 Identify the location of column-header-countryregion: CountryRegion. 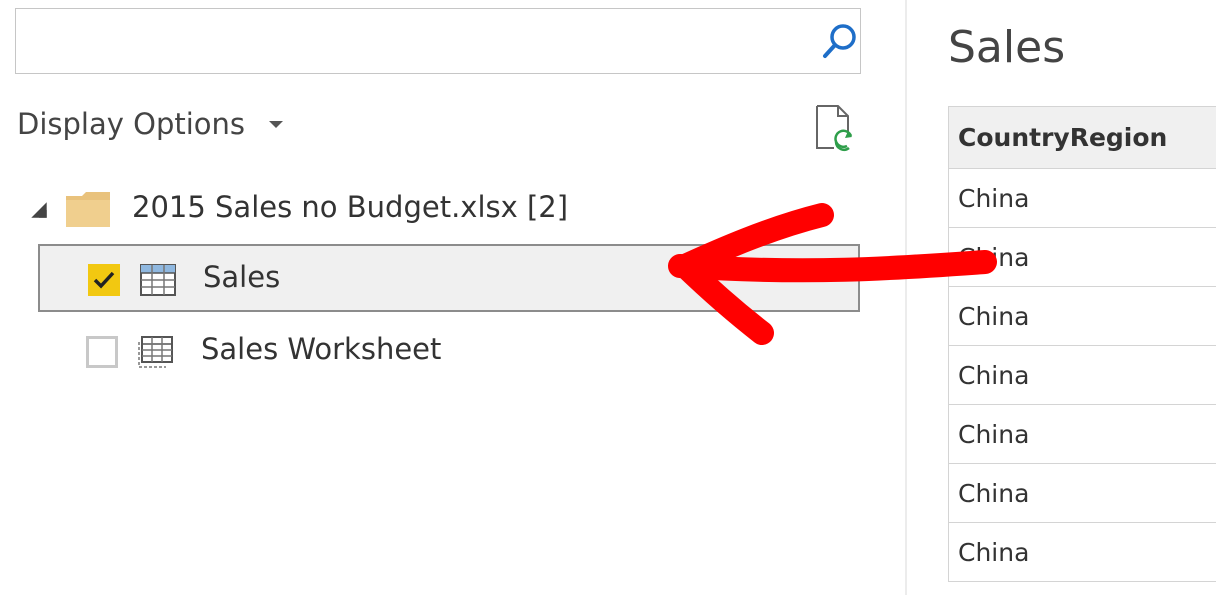
(1082, 137).